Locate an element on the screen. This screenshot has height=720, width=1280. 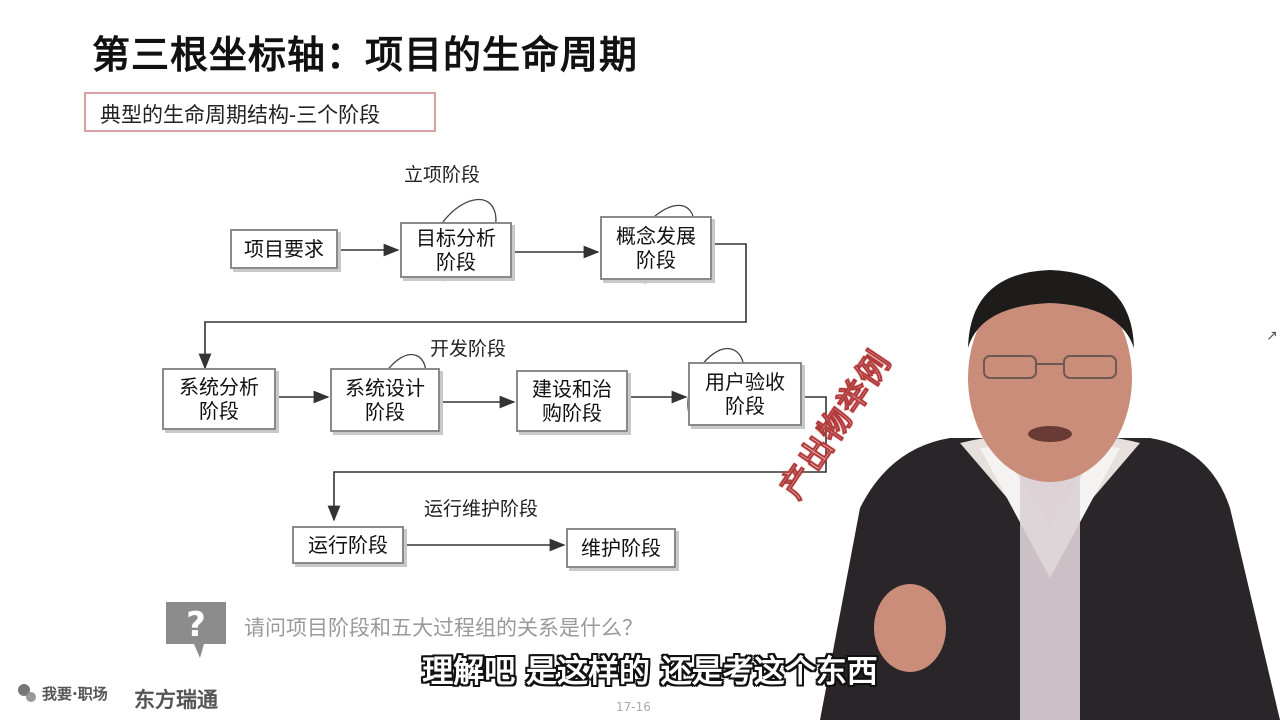
box-system-design: 系统设计 阶段 is located at coordinates (385, 400).